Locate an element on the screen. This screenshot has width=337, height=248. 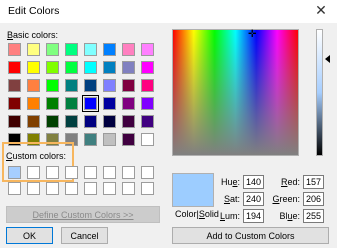
green-field: 206 is located at coordinates (313, 199).